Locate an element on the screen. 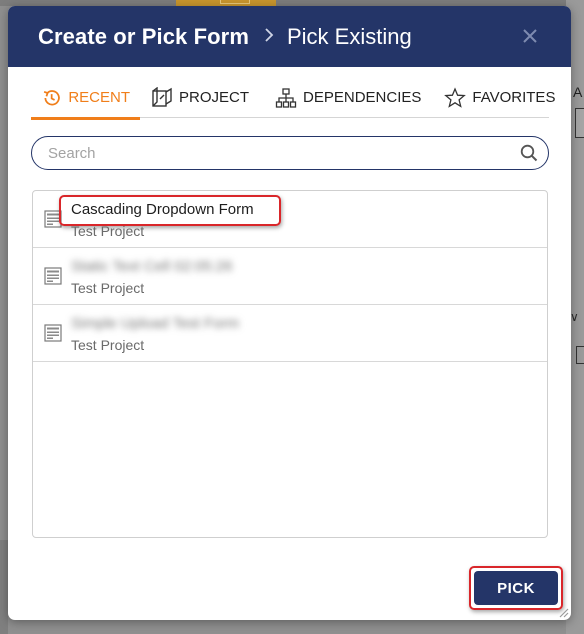 The height and width of the screenshot is (634, 584). tab-recent: RECENT is located at coordinates (85, 99).